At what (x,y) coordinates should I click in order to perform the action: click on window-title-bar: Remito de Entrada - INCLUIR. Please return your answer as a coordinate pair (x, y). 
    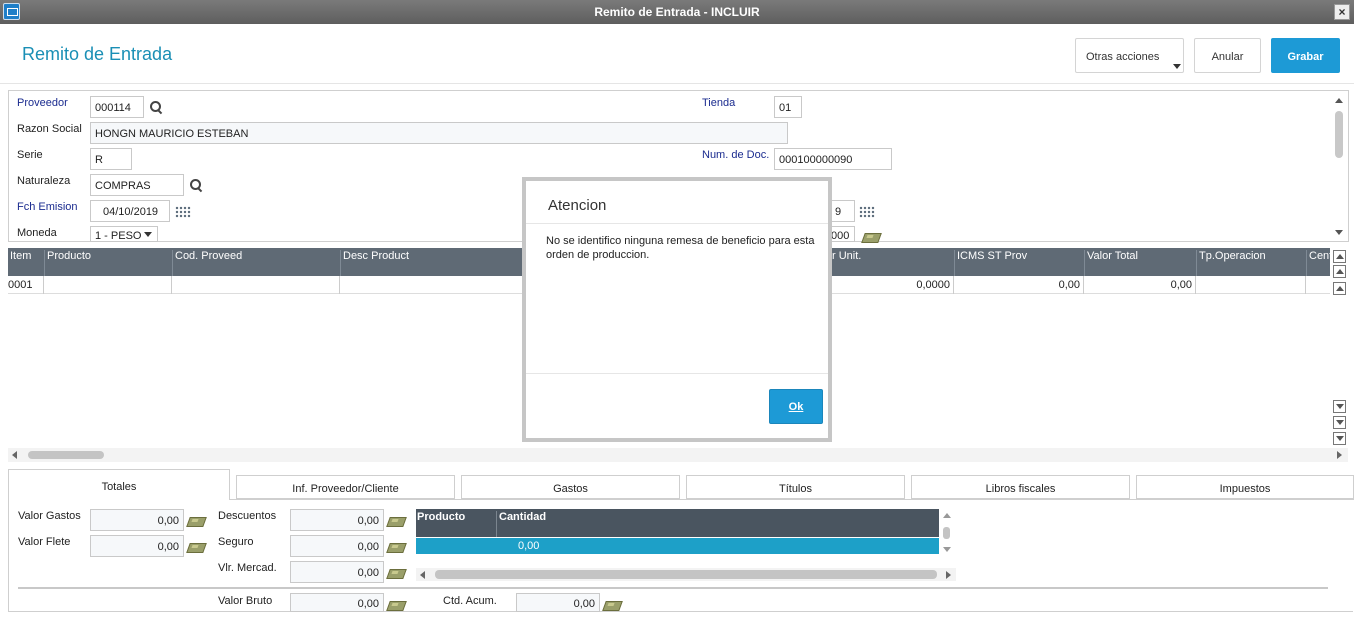
    Looking at the image, I should click on (677, 12).